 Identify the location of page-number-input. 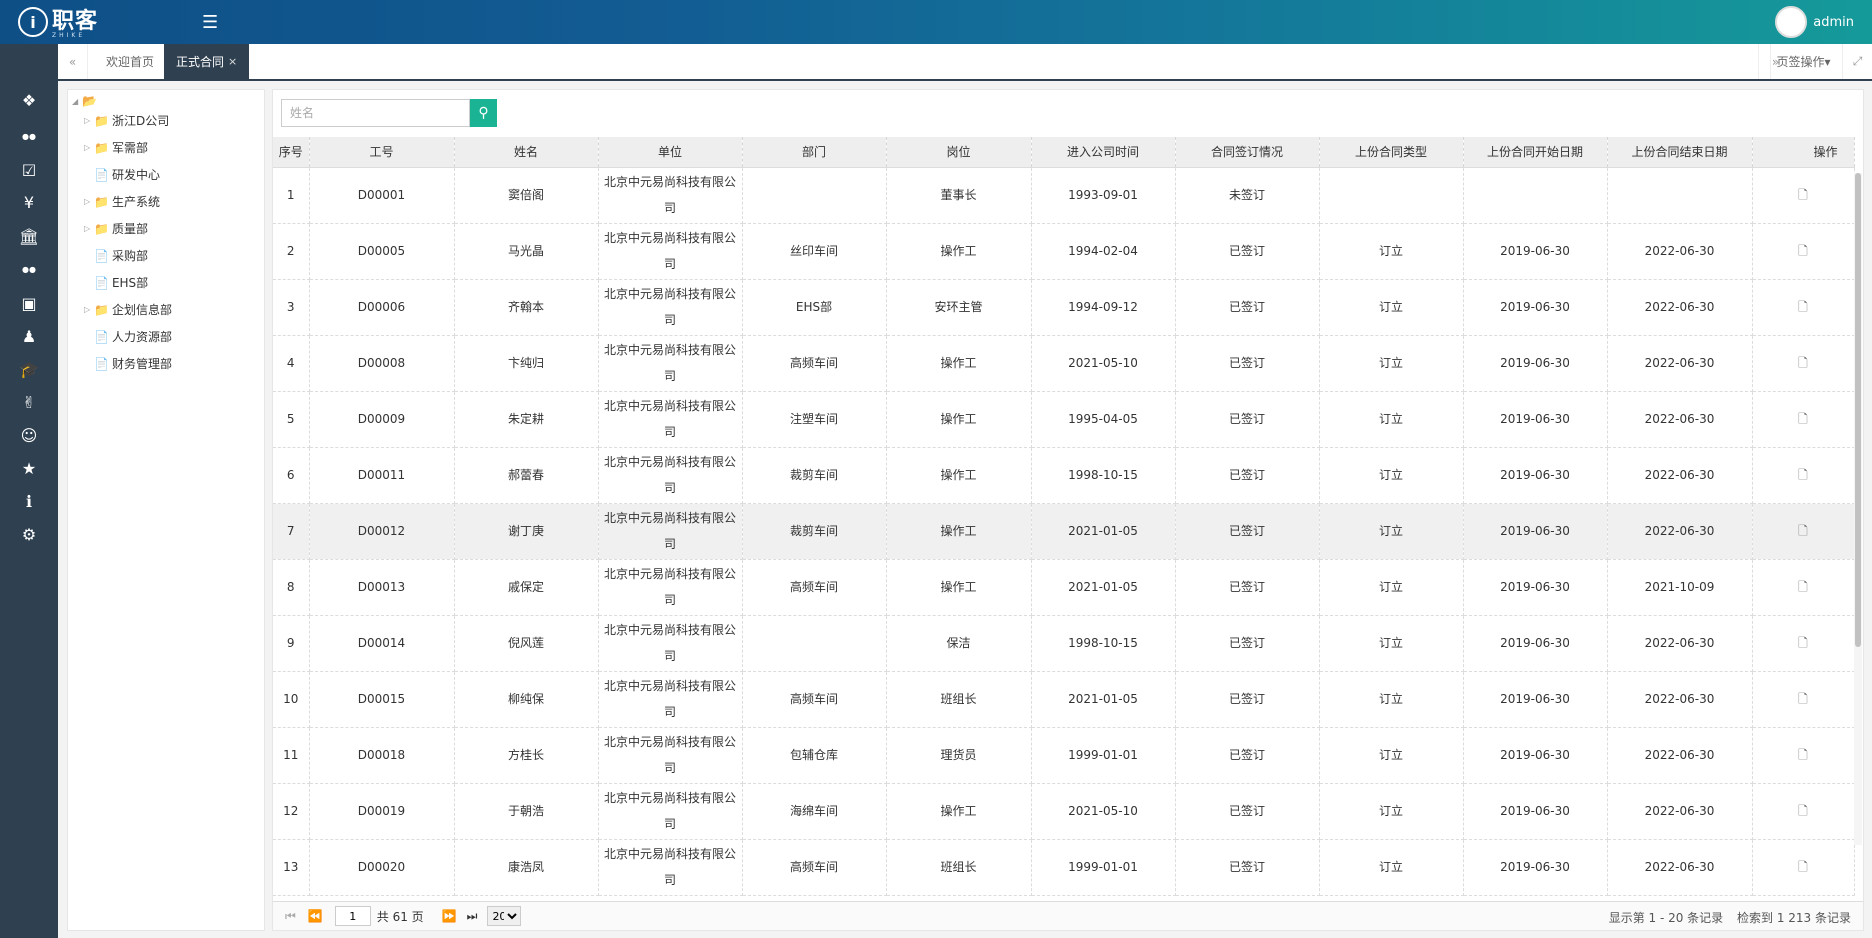
(352, 916).